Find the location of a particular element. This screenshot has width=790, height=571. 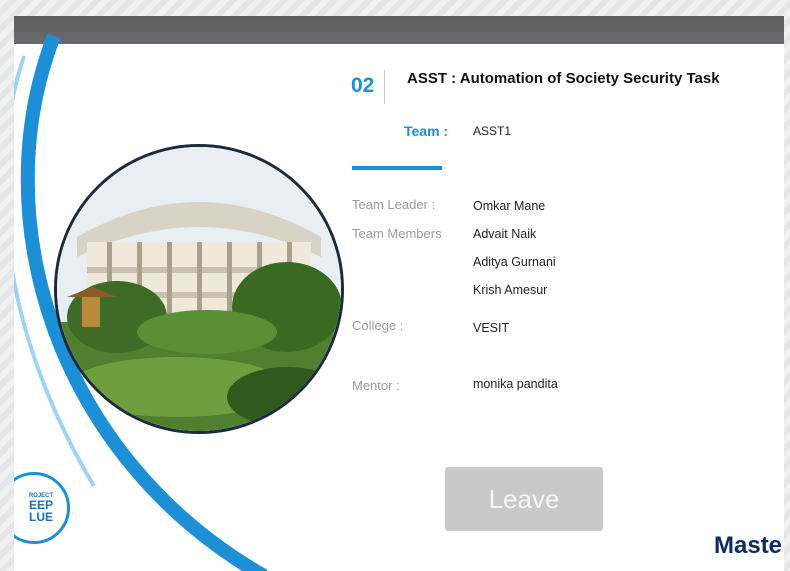

team-member-item: Krish Amesur is located at coordinates (510, 290).